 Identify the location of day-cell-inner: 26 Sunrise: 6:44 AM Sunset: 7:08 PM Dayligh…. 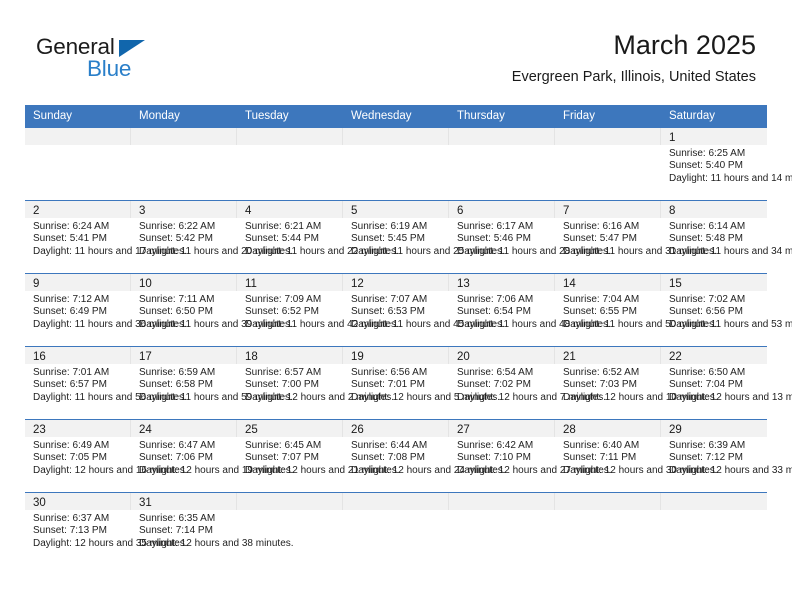
(424, 456).